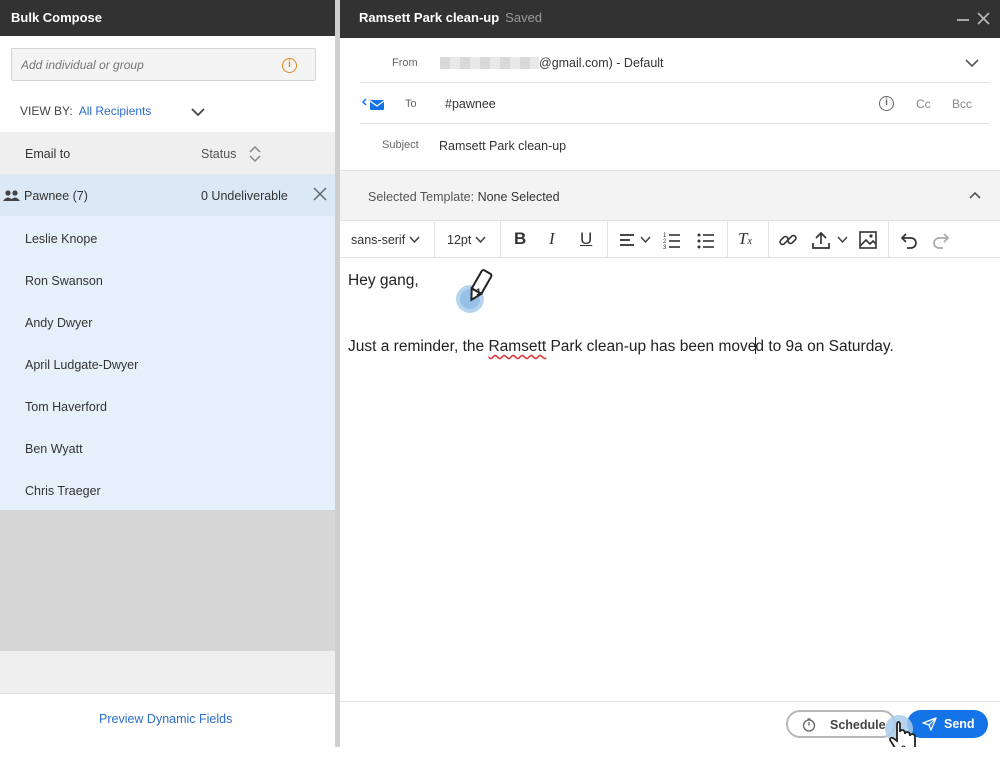 This screenshot has height=770, width=1000. Describe the element at coordinates (378, 240) in the screenshot. I see `font-family-value: sans-serif` at that location.